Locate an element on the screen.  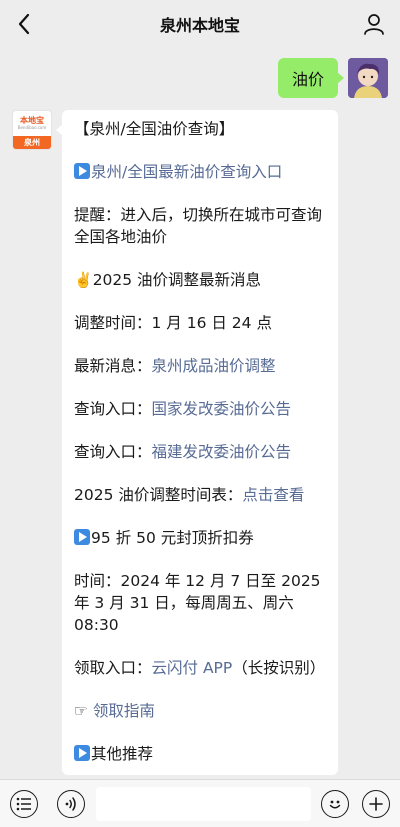
unionpay-app-link: 云闪付 APP is located at coordinates (192, 668).